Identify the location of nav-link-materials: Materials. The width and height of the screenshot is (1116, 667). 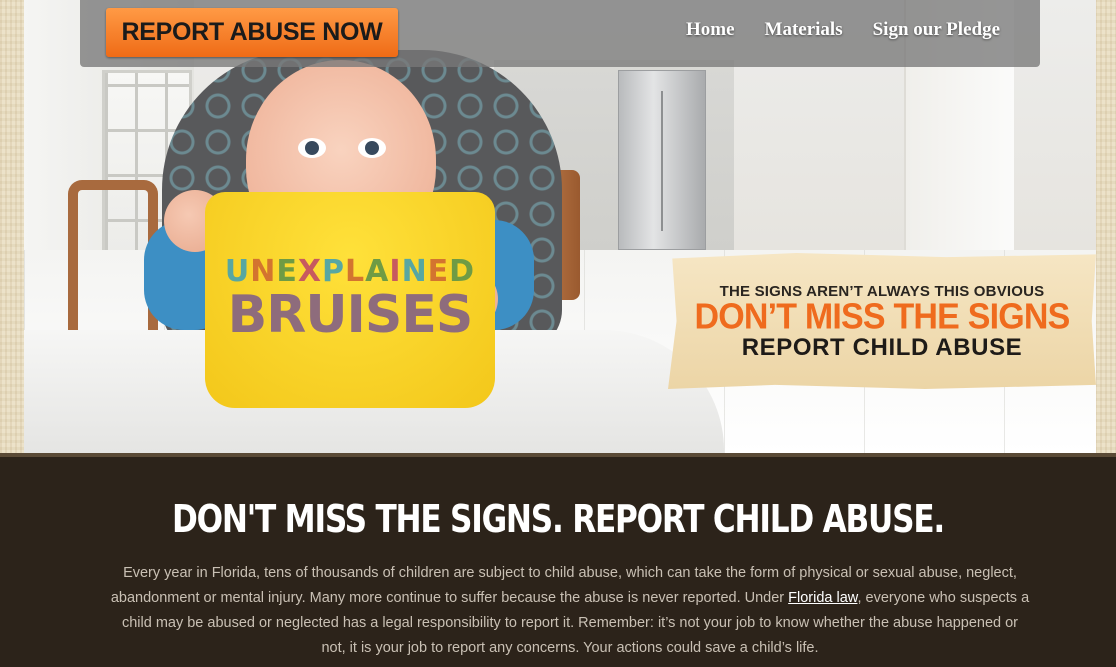
(804, 30).